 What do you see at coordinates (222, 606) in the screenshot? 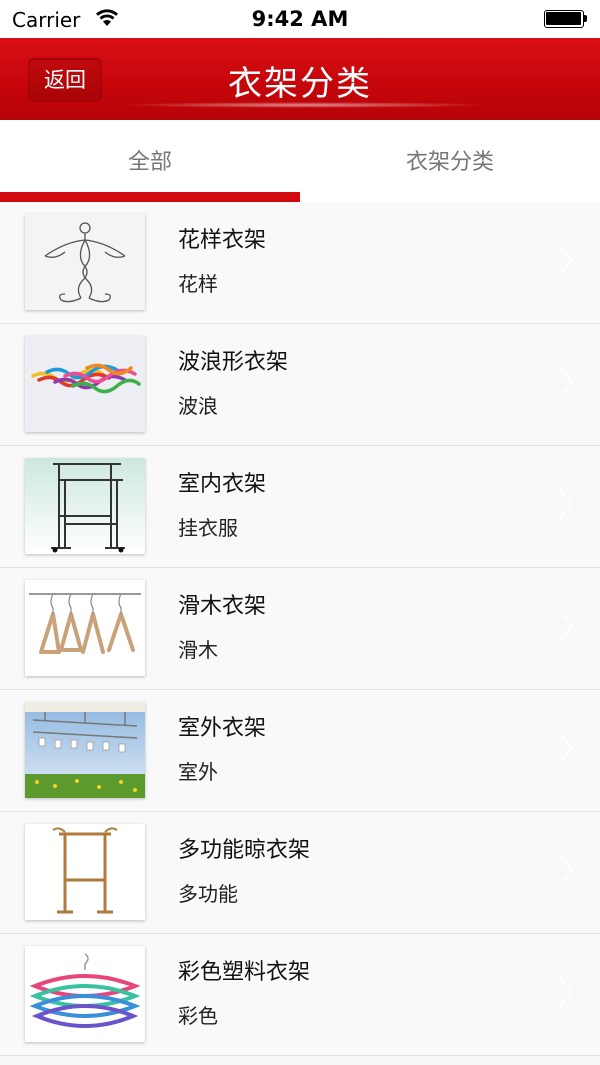
I see `item-title: 滑木衣架` at bounding box center [222, 606].